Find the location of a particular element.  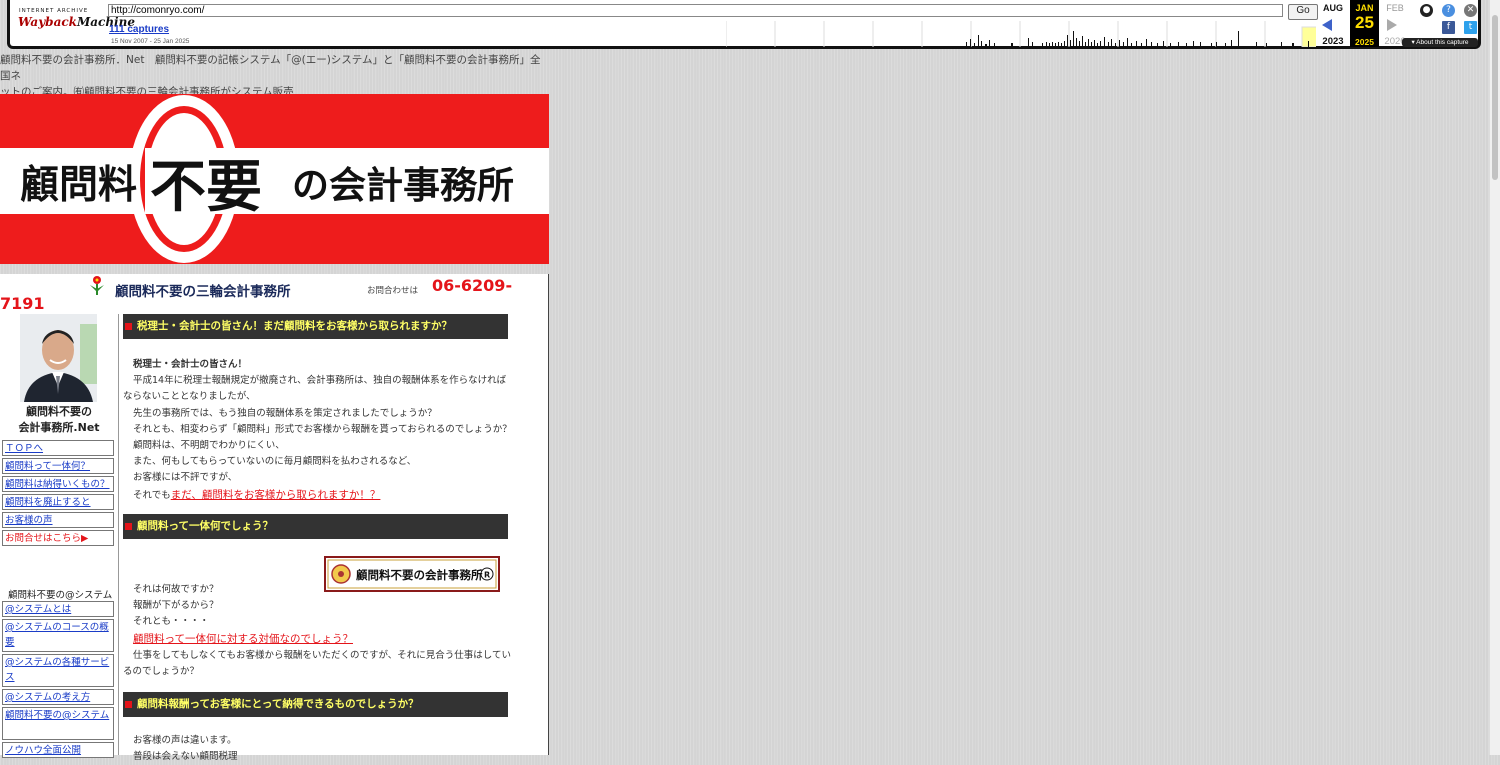

body-line: 顧問料は、不明朗でわかりにくい、 is located at coordinates (209, 446).